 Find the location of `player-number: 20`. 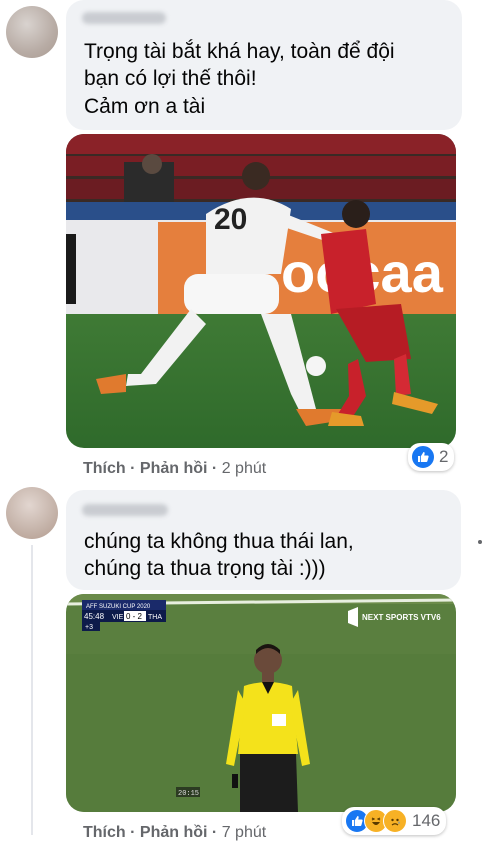

player-number: 20 is located at coordinates (230, 219).